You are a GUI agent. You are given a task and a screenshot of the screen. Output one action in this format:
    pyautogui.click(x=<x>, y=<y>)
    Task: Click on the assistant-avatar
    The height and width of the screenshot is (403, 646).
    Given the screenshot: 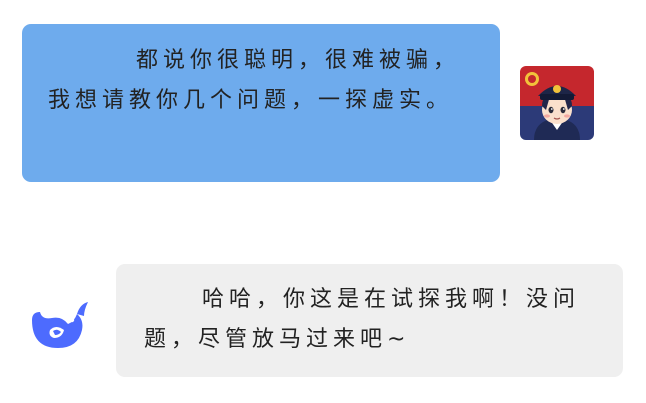 What is the action you would take?
    pyautogui.click(x=57, y=325)
    